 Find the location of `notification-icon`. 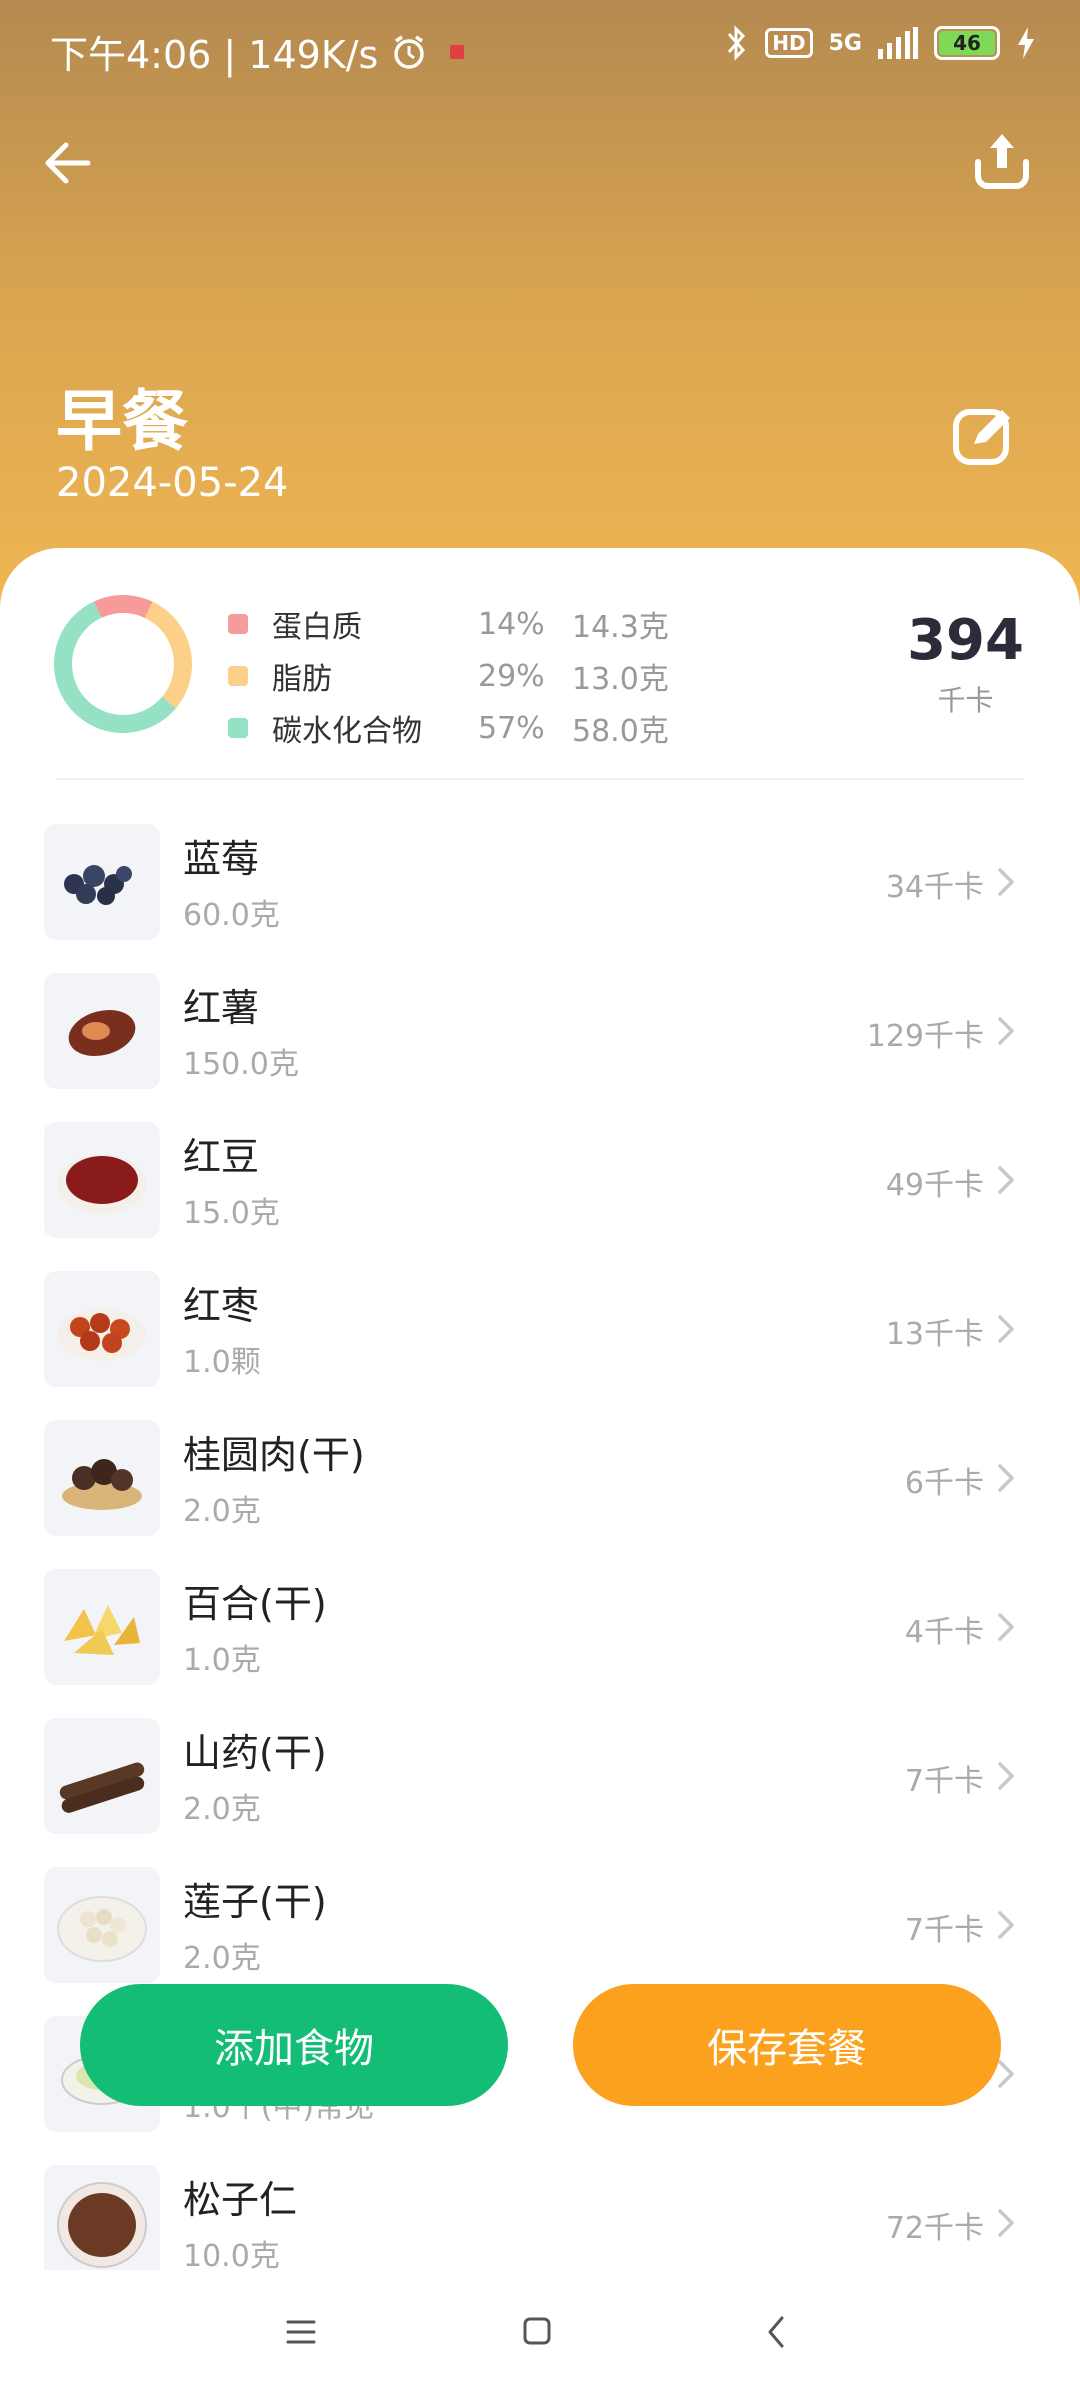

notification-icon is located at coordinates (457, 51).